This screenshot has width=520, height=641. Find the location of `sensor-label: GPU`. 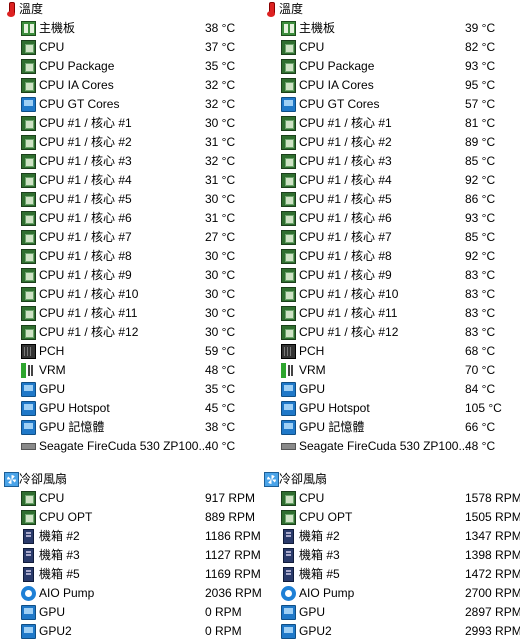

sensor-label: GPU is located at coordinates (312, 389).